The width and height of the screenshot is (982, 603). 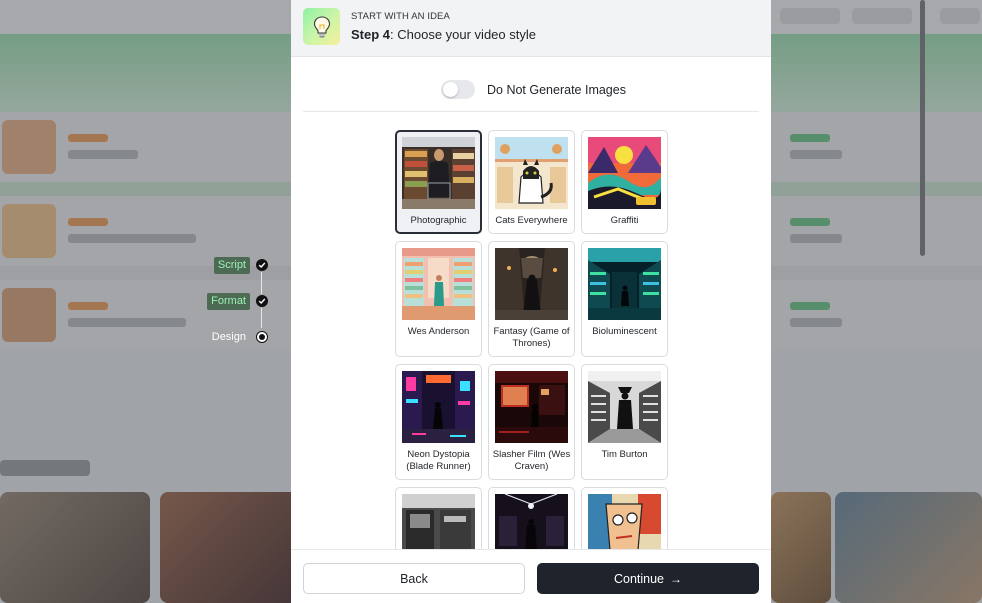 I want to click on style-thumbnail-wes-anderson, so click(x=438, y=284).